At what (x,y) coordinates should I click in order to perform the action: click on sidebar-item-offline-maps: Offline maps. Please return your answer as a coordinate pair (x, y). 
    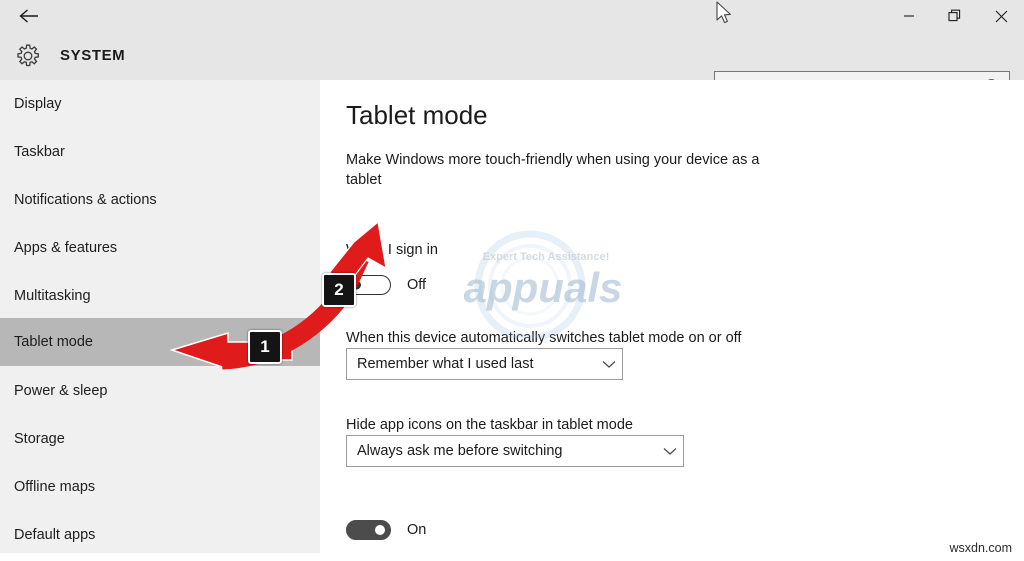
    Looking at the image, I should click on (160, 487).